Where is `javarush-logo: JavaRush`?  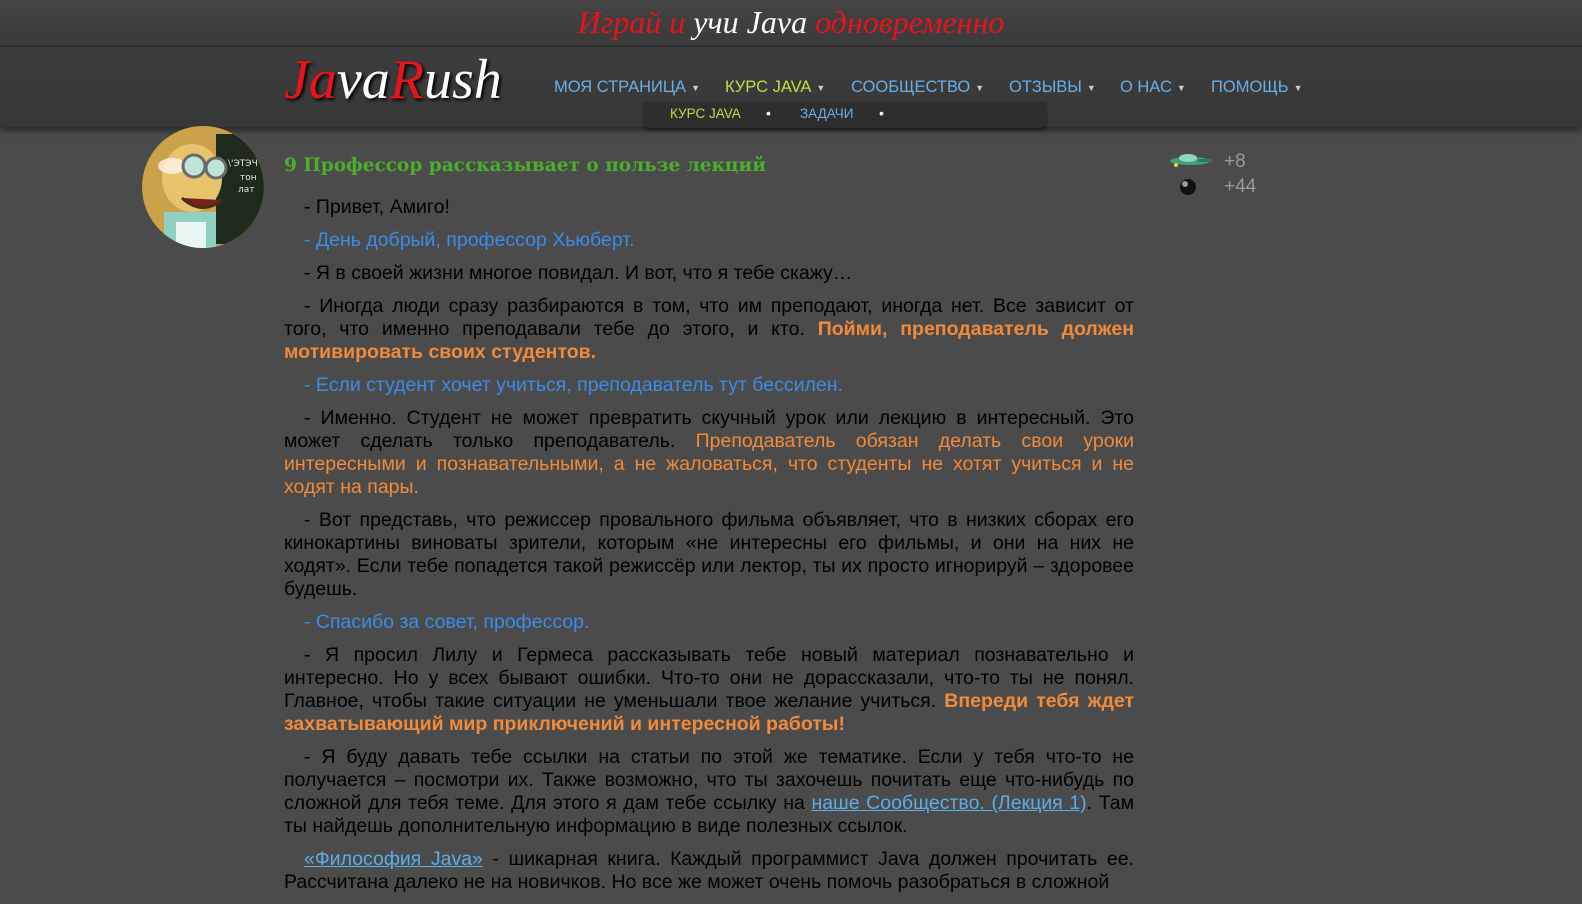 javarush-logo: JavaRush is located at coordinates (393, 80).